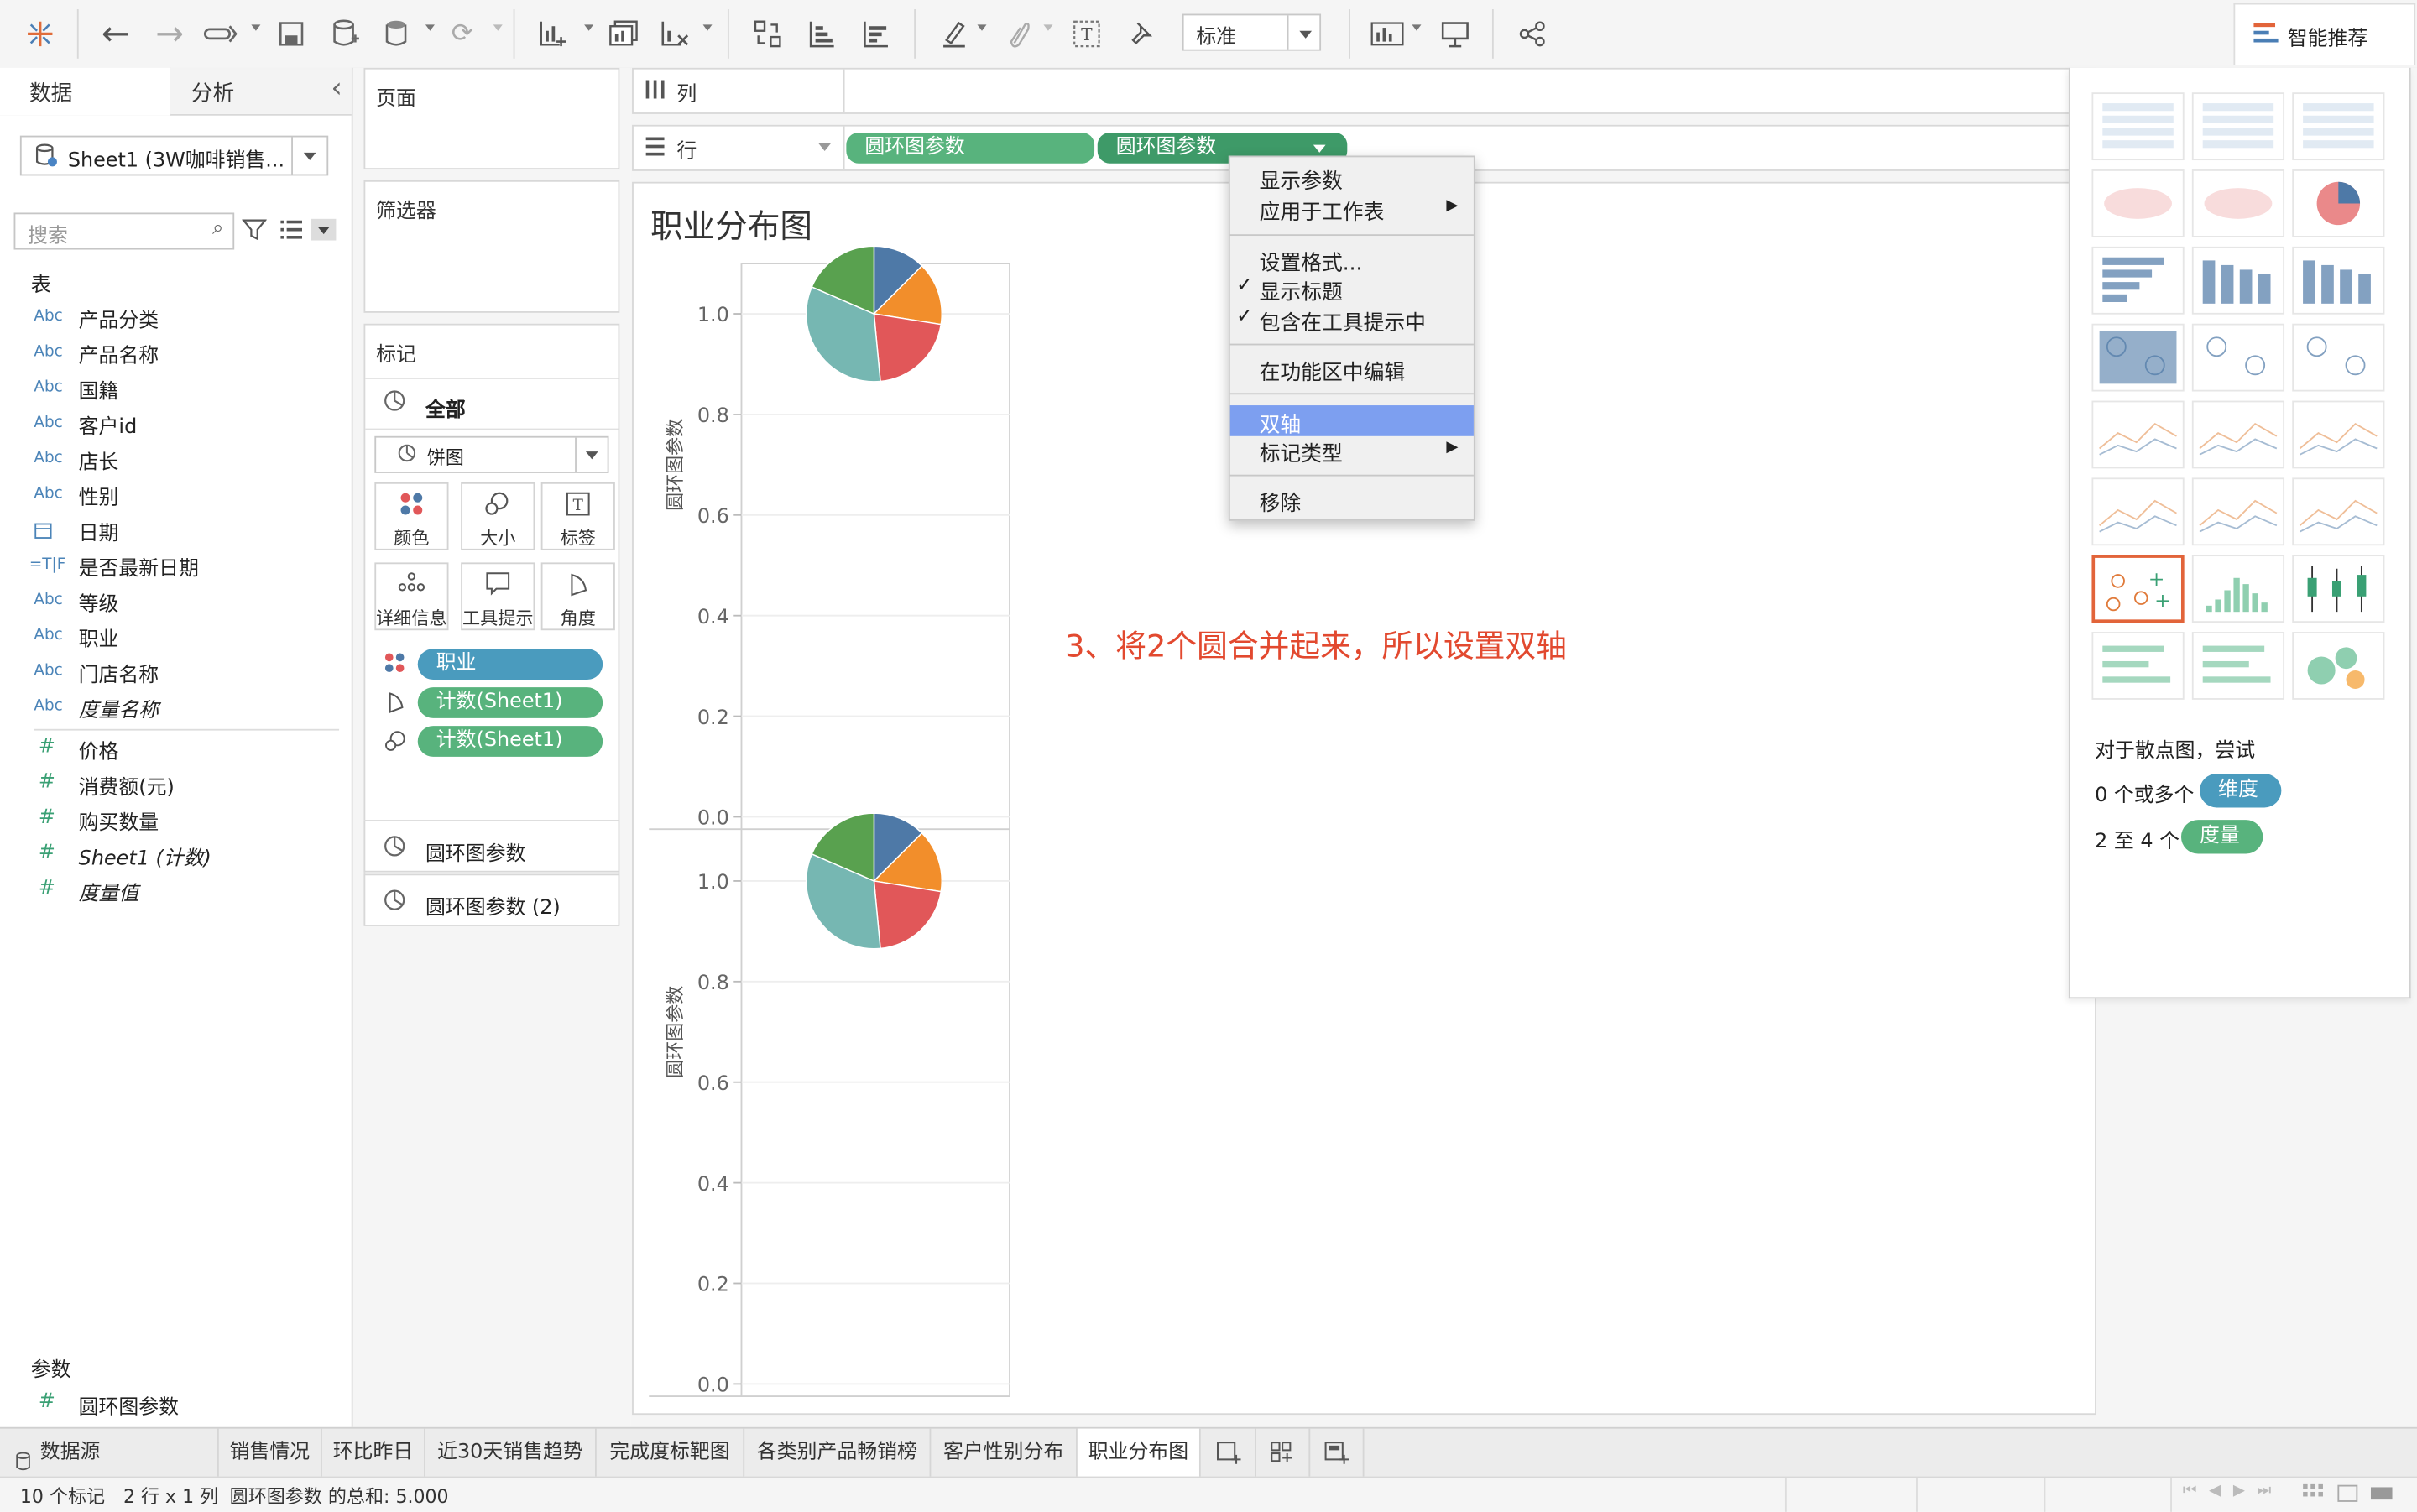 This screenshot has height=1512, width=2417. What do you see at coordinates (970, 148) in the screenshot?
I see `rows-pill-1: 圆环图参数` at bounding box center [970, 148].